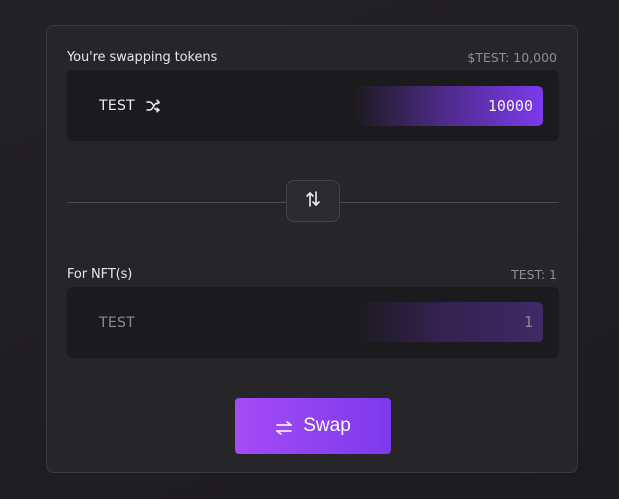 This screenshot has width=619, height=499. I want to click on from-token-selector: TEST, so click(130, 105).